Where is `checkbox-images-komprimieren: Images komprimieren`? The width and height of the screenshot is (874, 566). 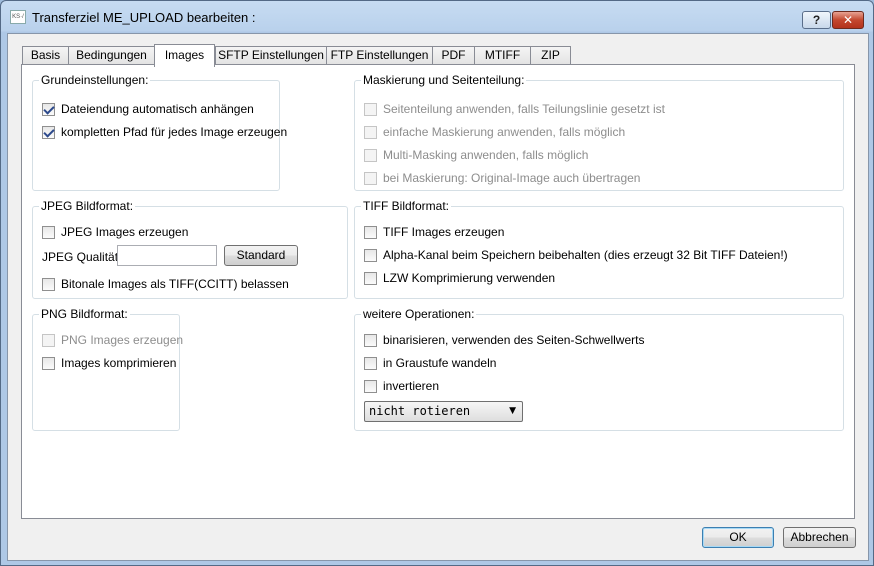
checkbox-images-komprimieren: Images komprimieren is located at coordinates (109, 363).